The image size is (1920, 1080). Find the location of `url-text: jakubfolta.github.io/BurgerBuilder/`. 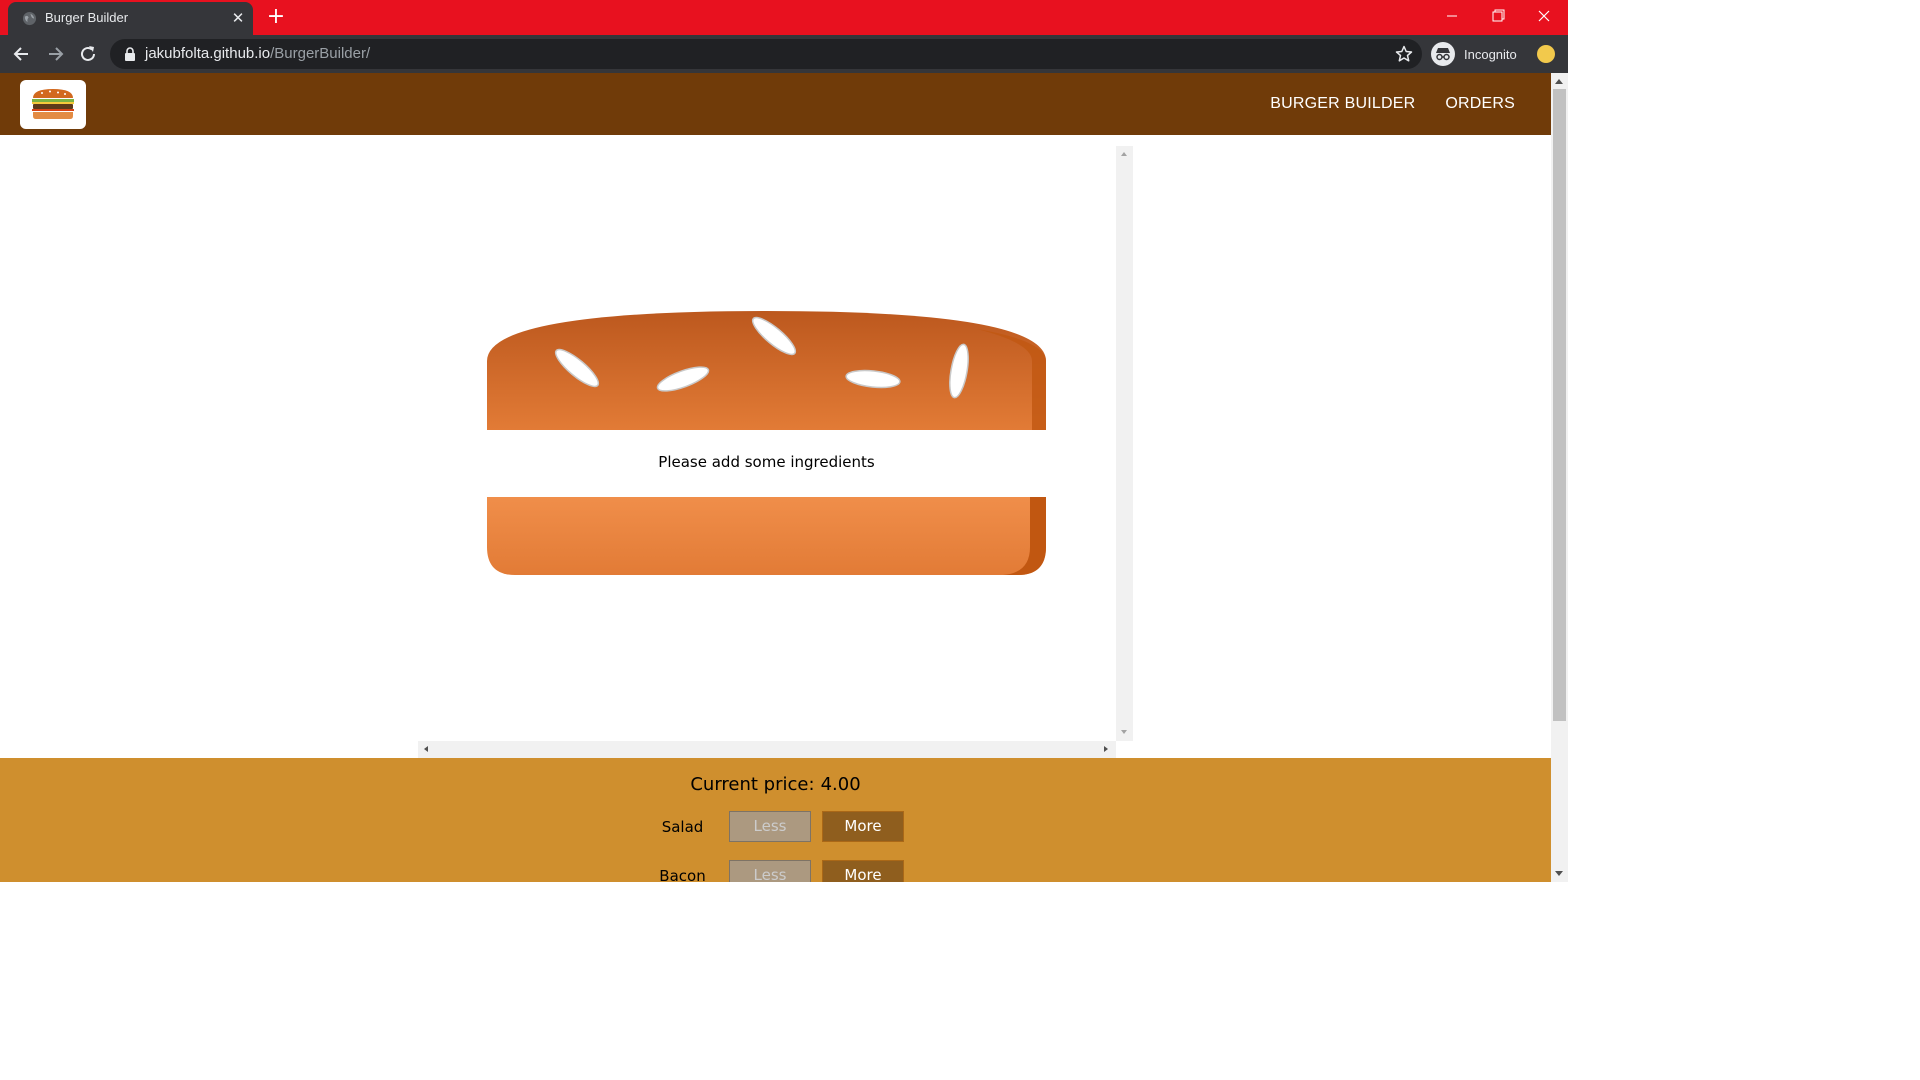

url-text: jakubfolta.github.io/BurgerBuilder/ is located at coordinates (257, 53).